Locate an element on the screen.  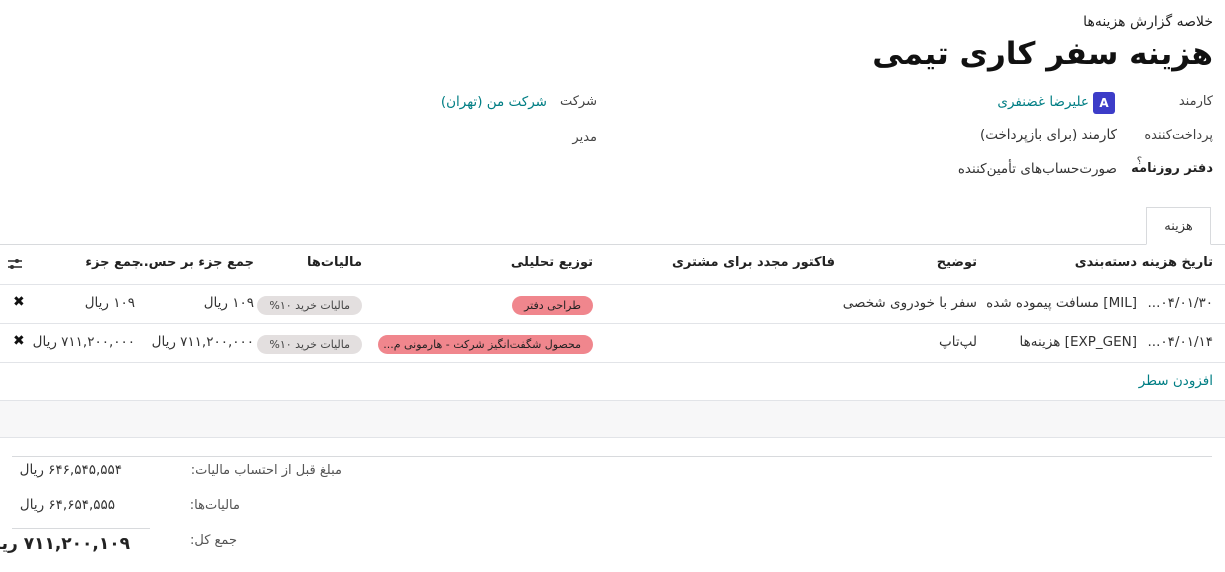
row-divider is located at coordinates (612, 362).